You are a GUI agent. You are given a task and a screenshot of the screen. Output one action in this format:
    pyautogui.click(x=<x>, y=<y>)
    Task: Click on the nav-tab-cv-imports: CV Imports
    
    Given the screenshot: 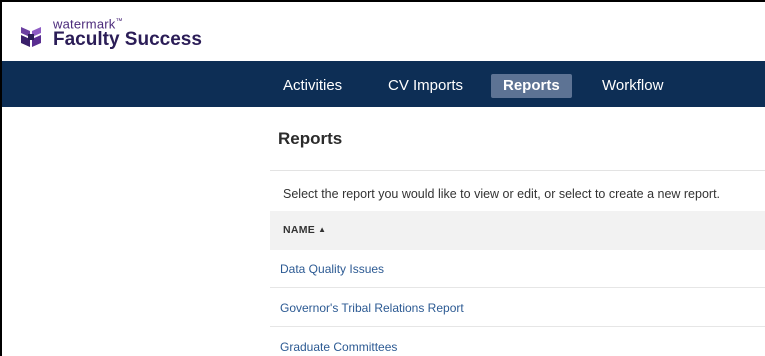 What is the action you would take?
    pyautogui.click(x=425, y=86)
    